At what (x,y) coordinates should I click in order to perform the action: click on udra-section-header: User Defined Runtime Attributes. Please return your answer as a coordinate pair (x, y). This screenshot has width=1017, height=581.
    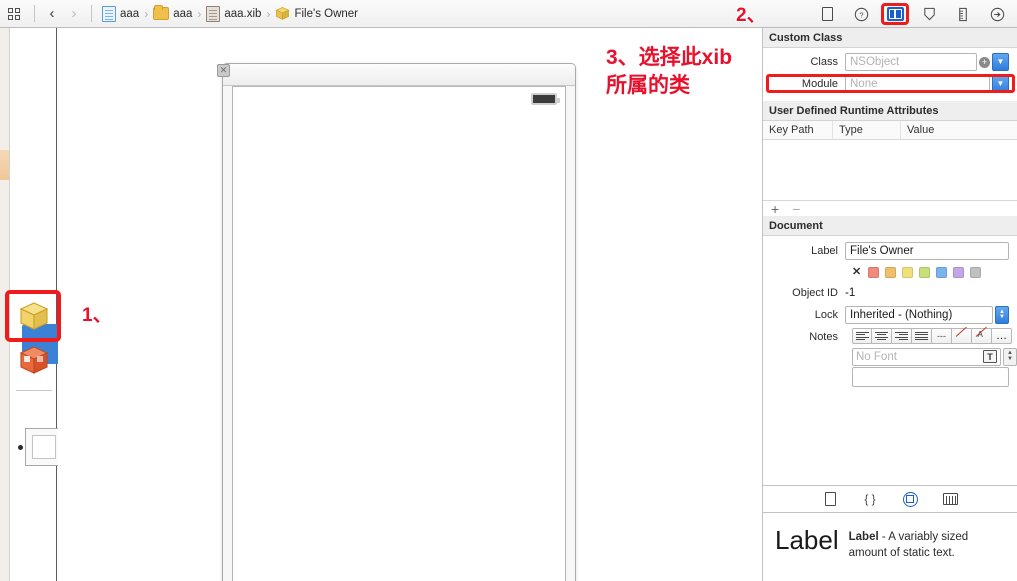
    Looking at the image, I should click on (890, 111).